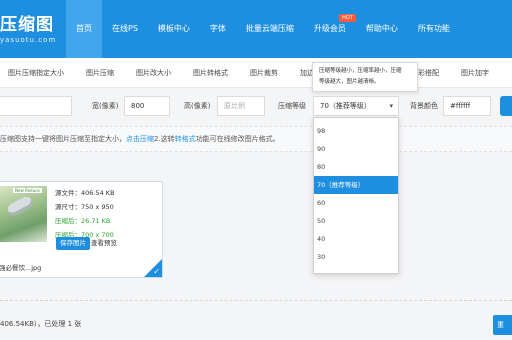 This screenshot has width=512, height=340. I want to click on level-select: 70（推荐等级） ▾, so click(356, 106).